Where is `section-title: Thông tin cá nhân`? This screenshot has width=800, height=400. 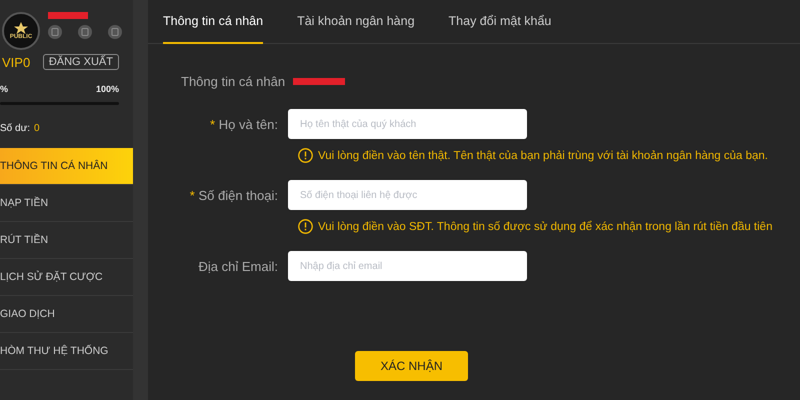
section-title: Thông tin cá nhân is located at coordinates (233, 81).